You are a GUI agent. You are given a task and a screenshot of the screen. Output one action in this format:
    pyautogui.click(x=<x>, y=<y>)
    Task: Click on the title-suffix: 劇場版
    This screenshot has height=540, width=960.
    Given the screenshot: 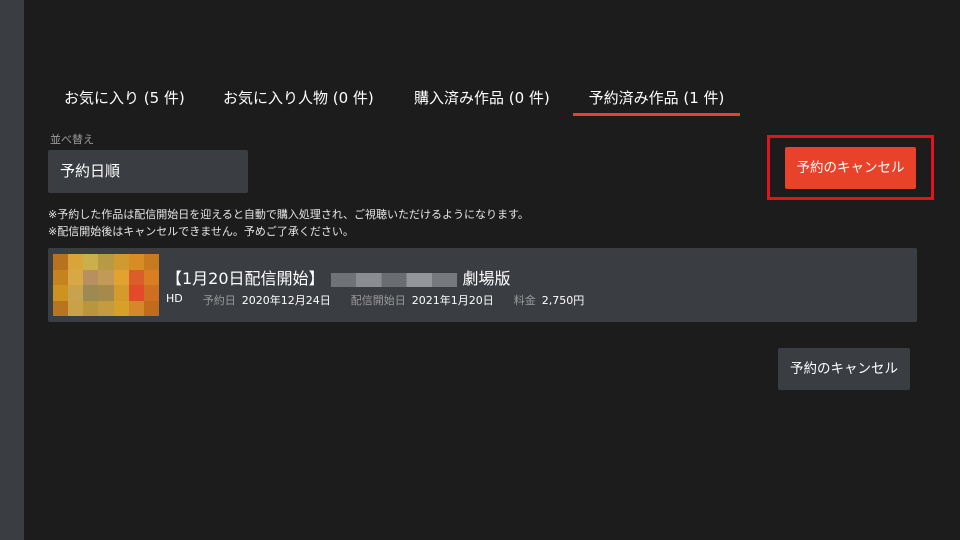 What is the action you would take?
    pyautogui.click(x=486, y=278)
    